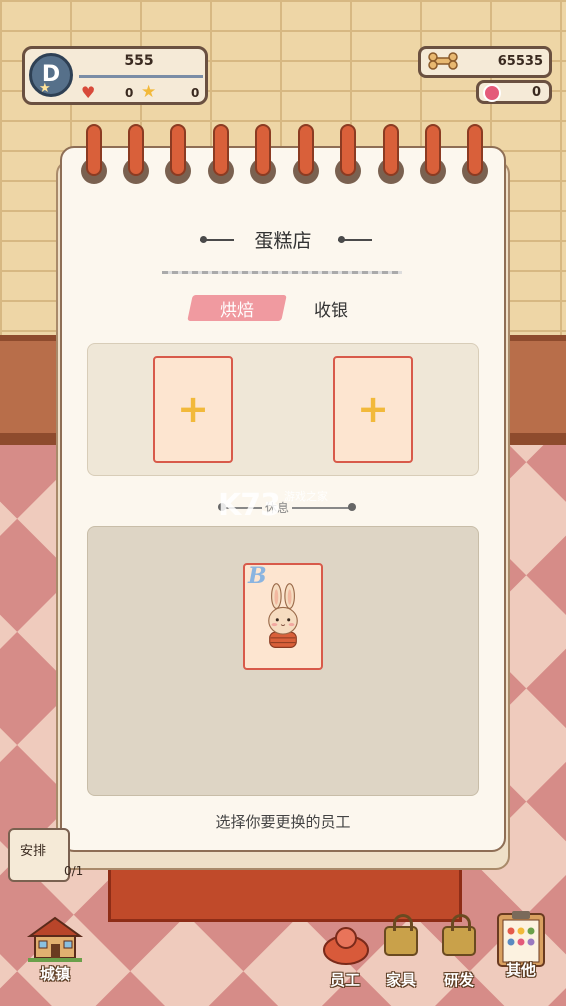 This screenshot has width=566, height=1006. I want to click on arrange-count: 0/1, so click(74, 871).